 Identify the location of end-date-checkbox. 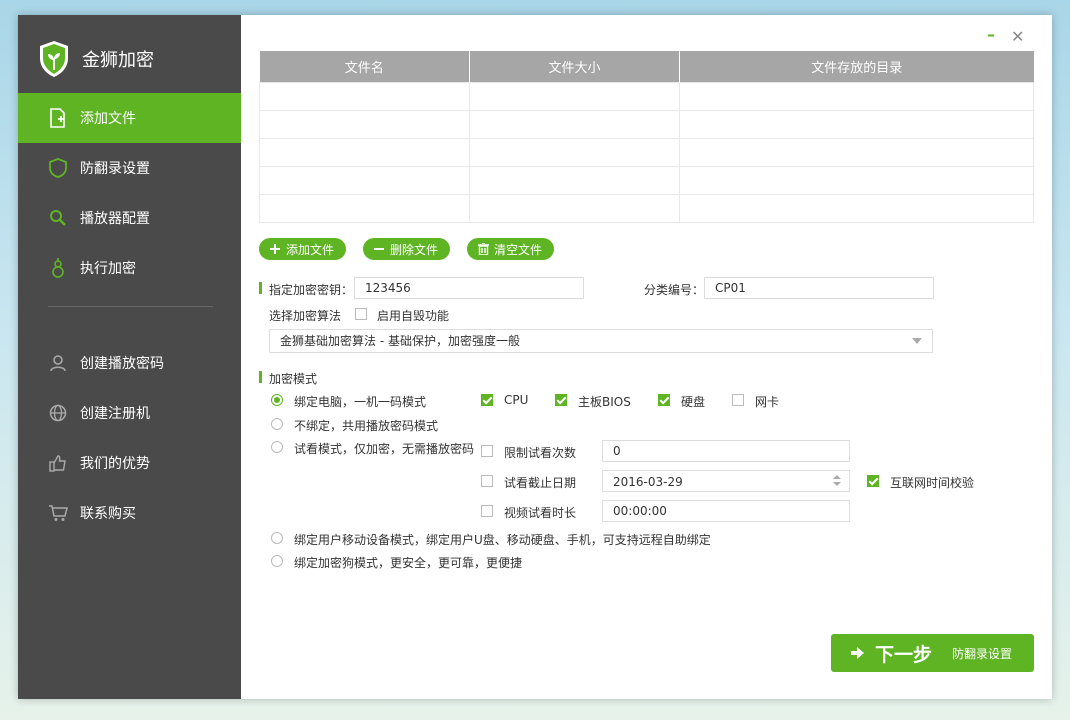
(487, 481).